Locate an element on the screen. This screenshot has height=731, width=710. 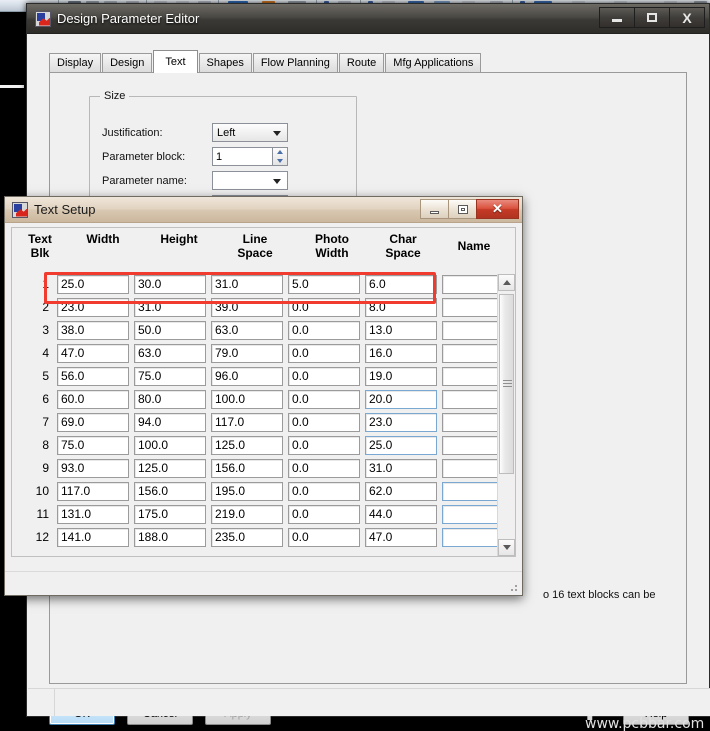
cell-height: 188.0 is located at coordinates (170, 537).